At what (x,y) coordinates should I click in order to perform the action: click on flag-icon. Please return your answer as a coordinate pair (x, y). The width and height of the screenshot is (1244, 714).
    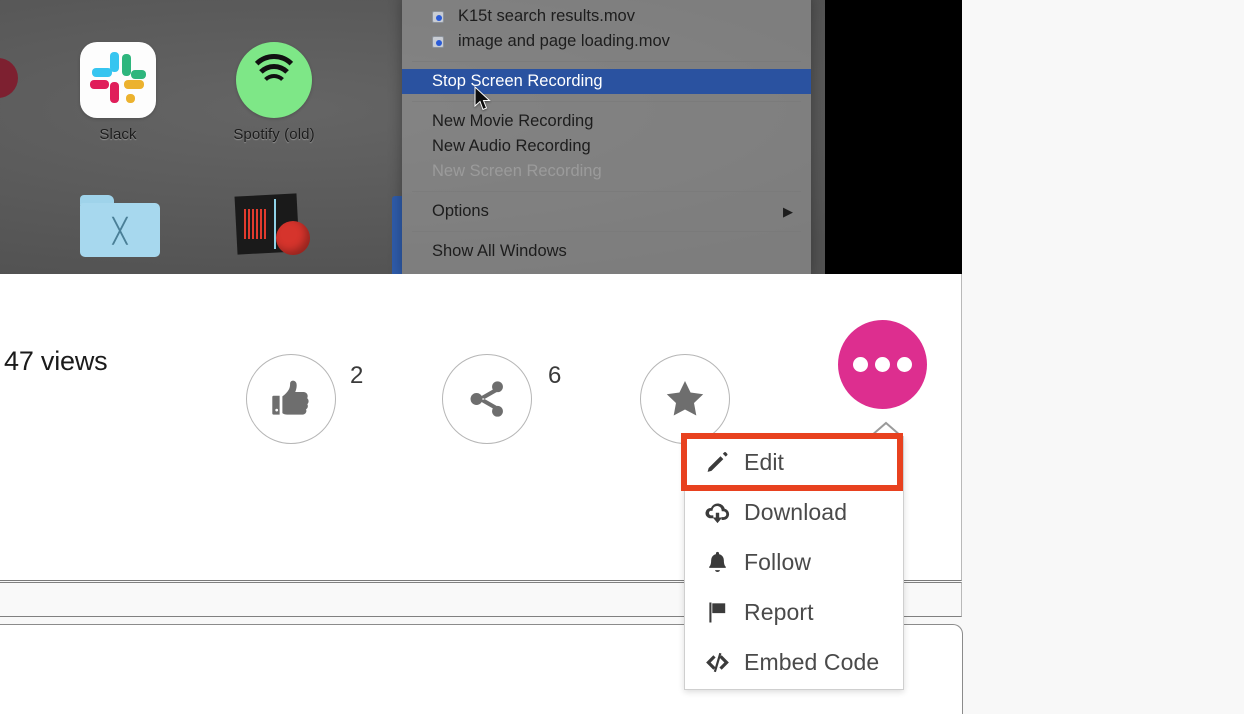
    Looking at the image, I should click on (717, 612).